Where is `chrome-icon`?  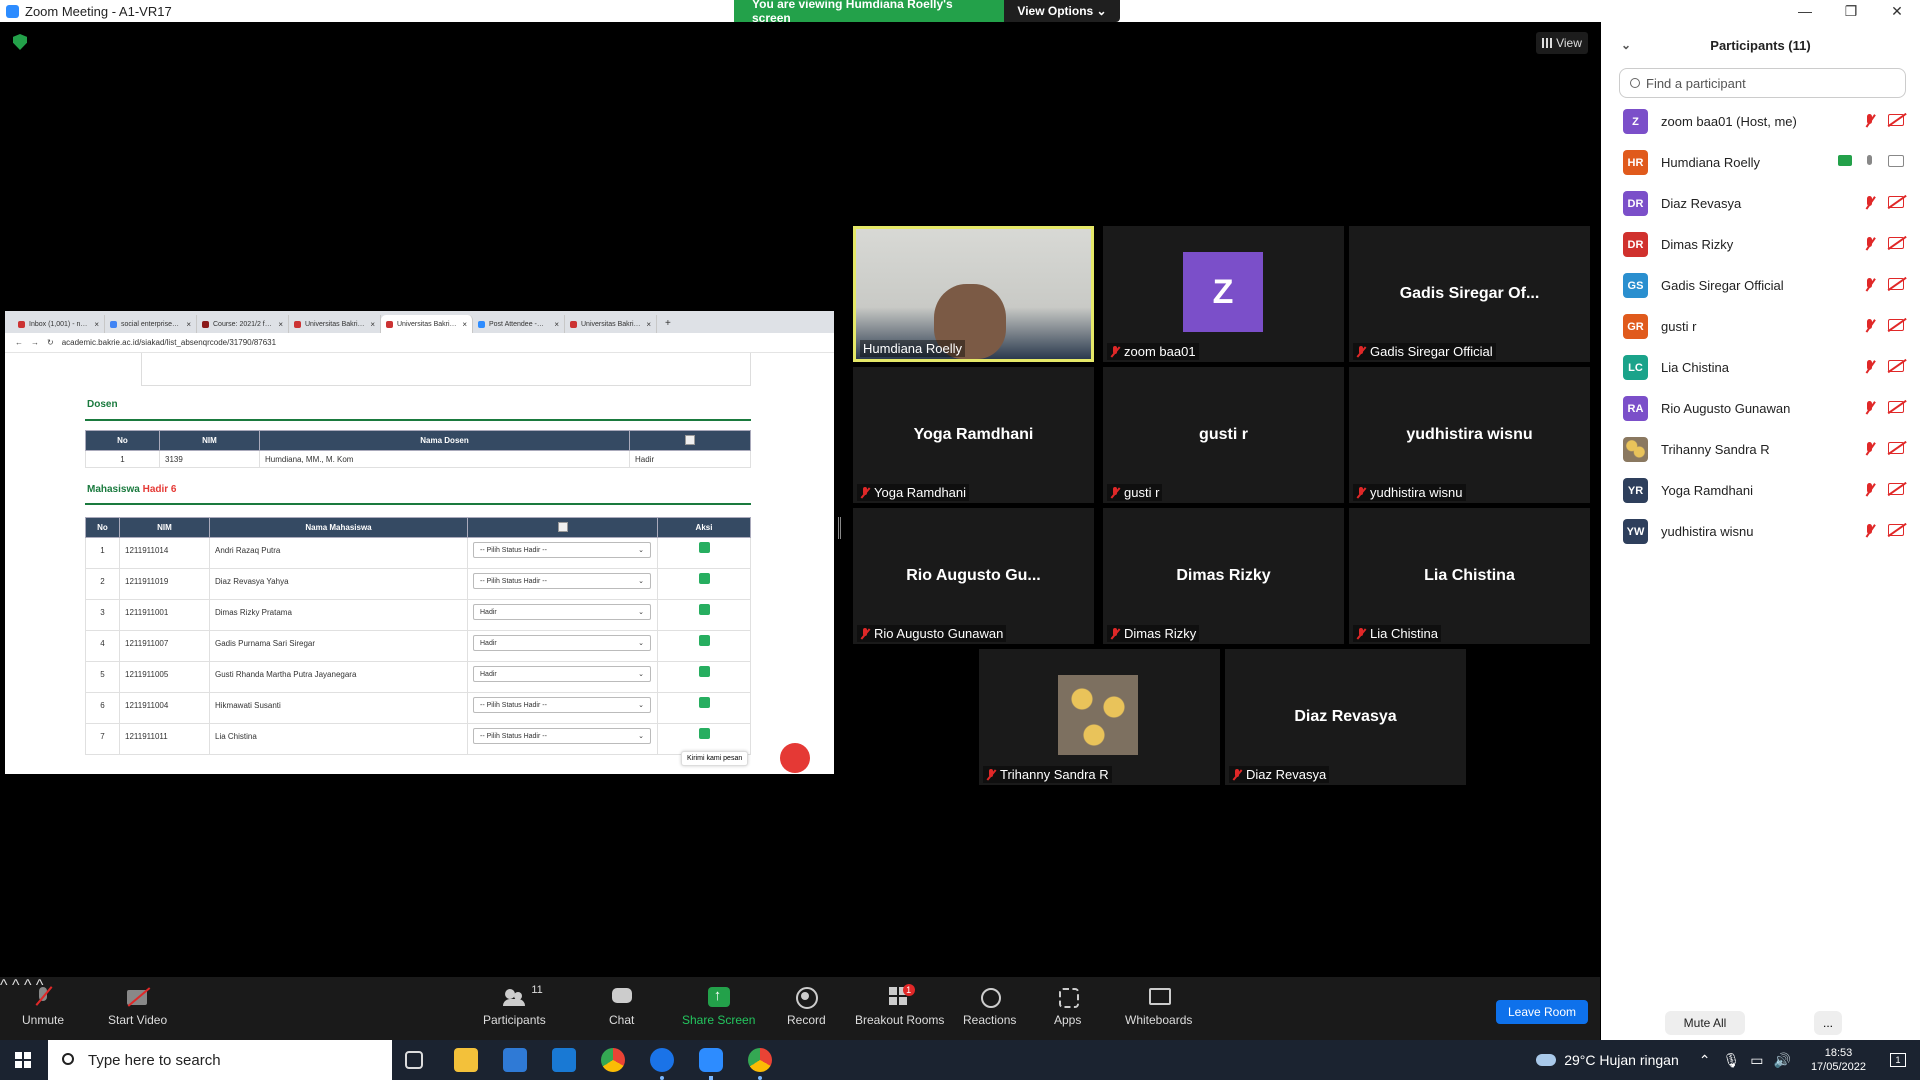 chrome-icon is located at coordinates (613, 1060).